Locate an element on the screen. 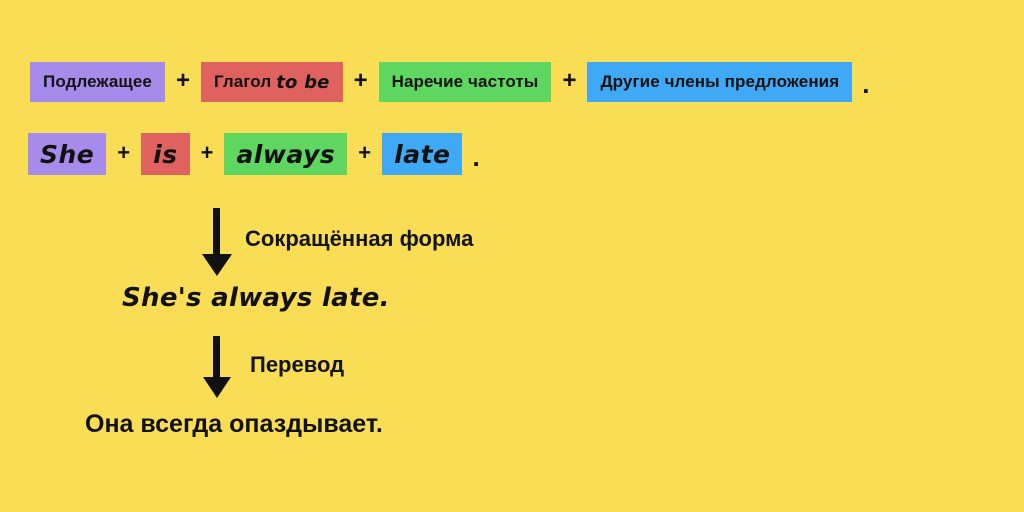  formula-chip-verb-label: Глагол is located at coordinates (242, 81).